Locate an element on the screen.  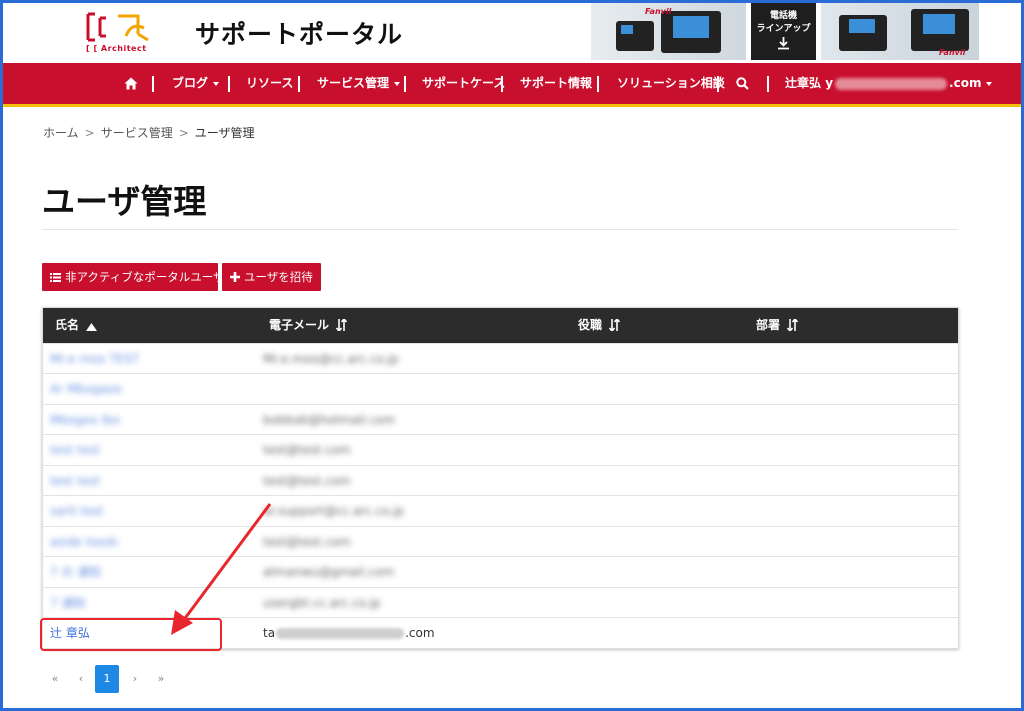
portal-title: サポートポータル is located at coordinates (299, 34).